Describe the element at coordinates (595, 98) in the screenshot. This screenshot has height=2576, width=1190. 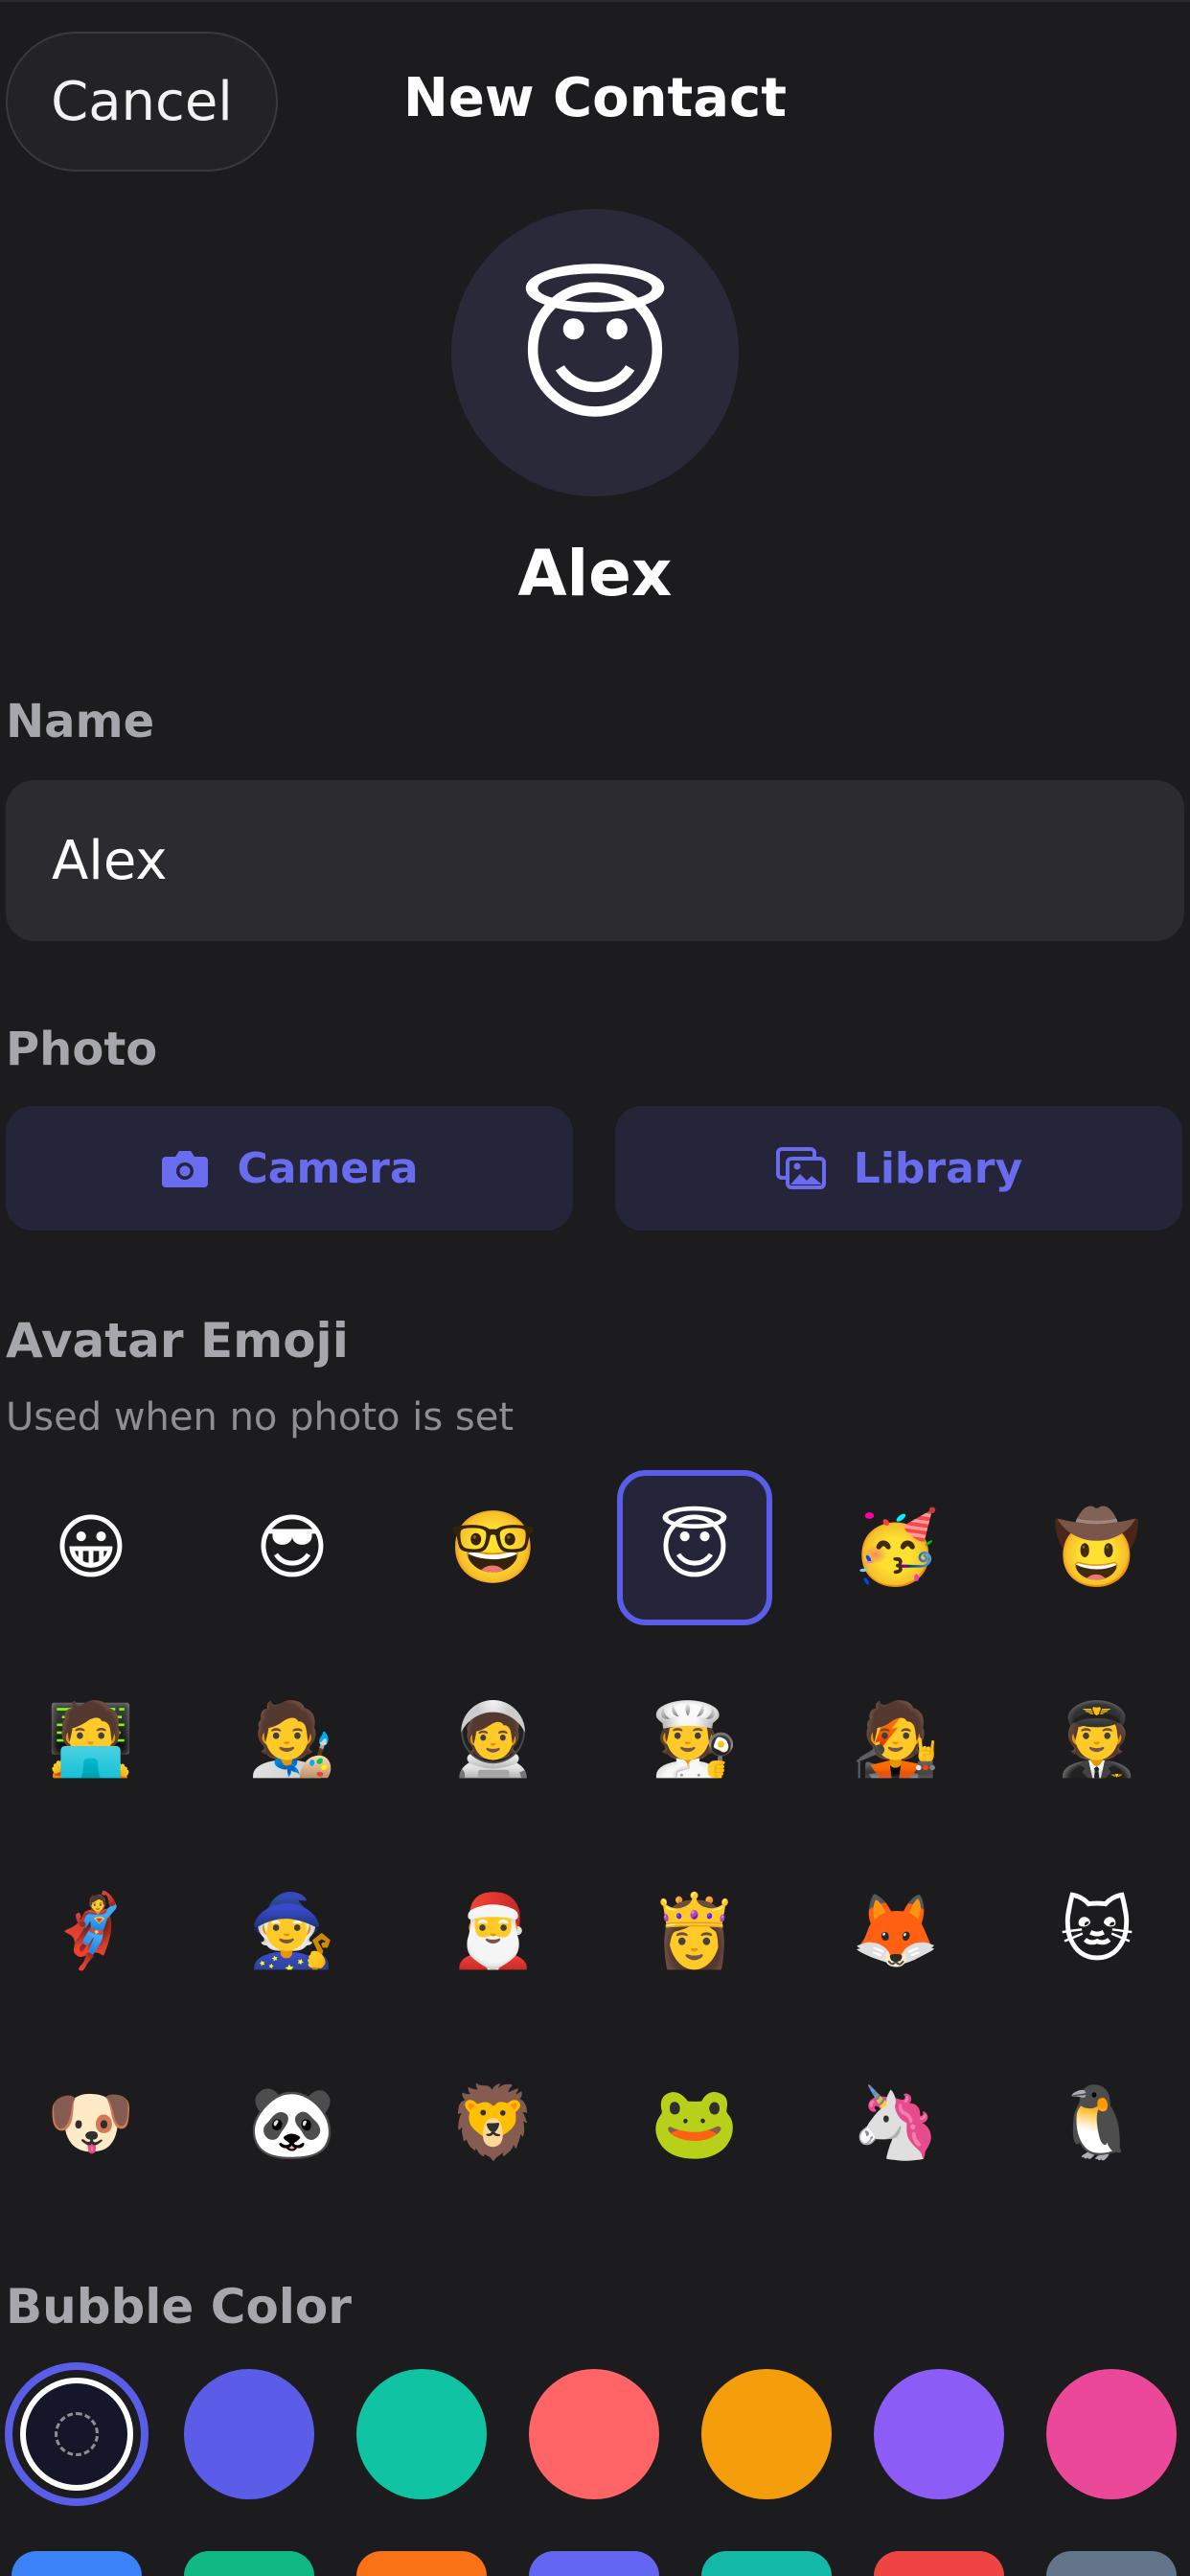
I see `page-title: New Contact` at that location.